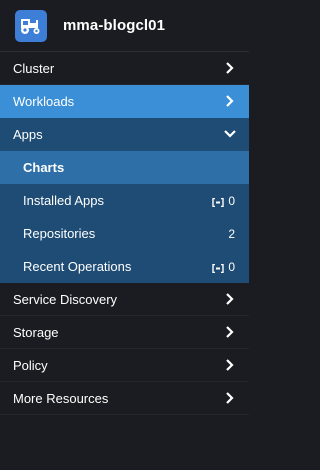  Describe the element at coordinates (124, 200) in the screenshot. I see `apps-subitem-installed-apps: Installed Apps 0` at that location.